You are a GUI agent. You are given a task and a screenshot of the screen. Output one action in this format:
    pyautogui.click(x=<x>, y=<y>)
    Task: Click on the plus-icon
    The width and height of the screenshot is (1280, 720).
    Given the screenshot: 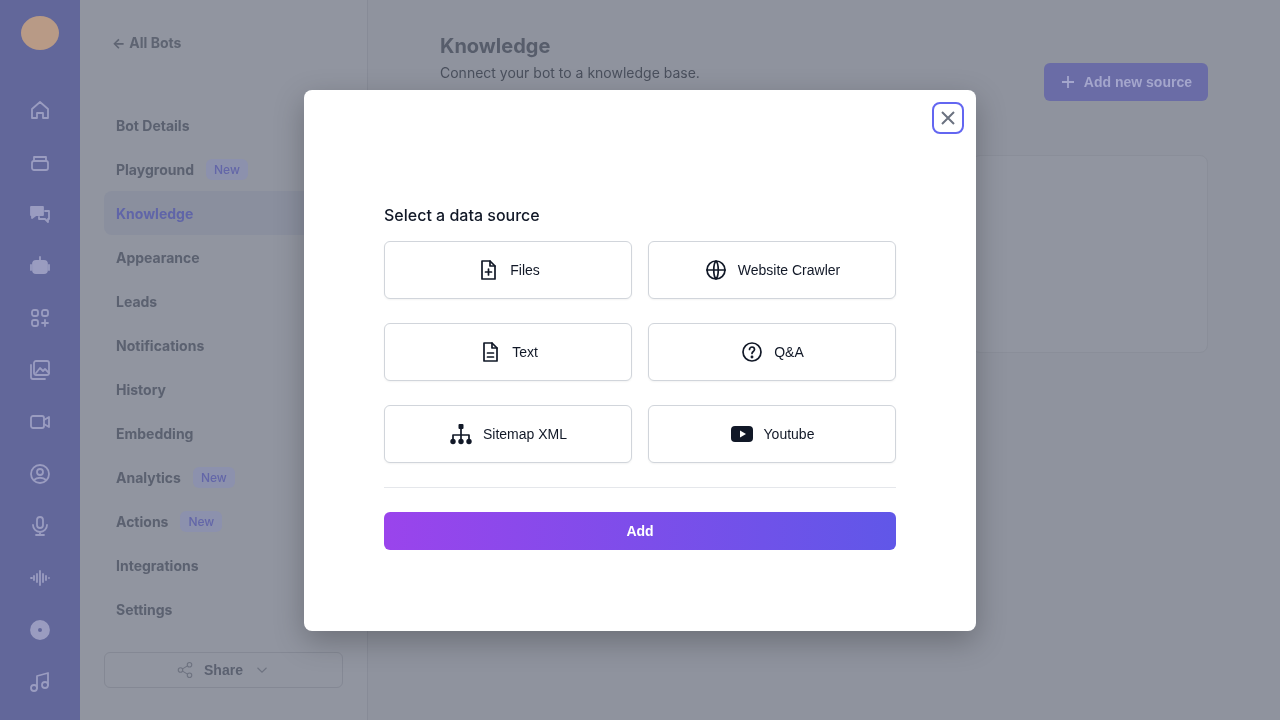 What is the action you would take?
    pyautogui.click(x=1067, y=82)
    